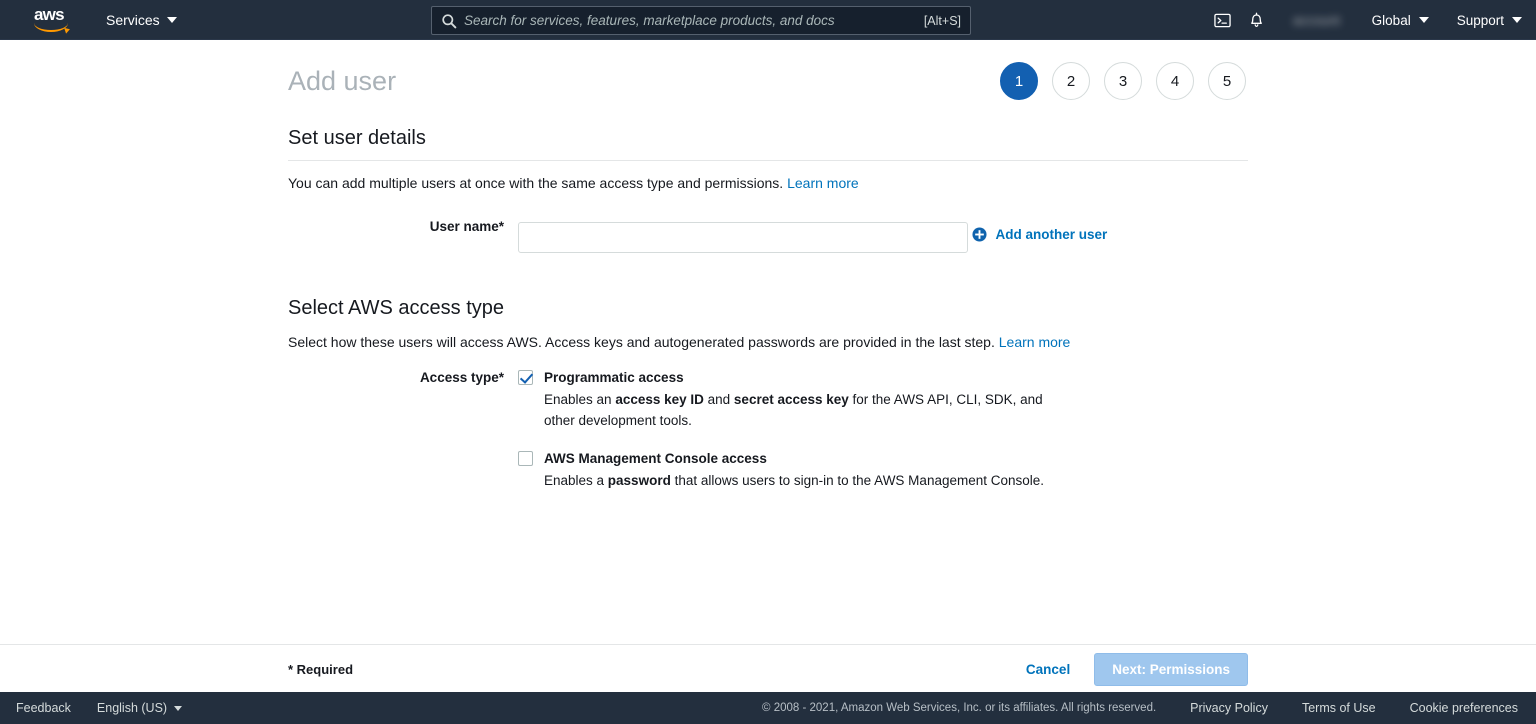  Describe the element at coordinates (1316, 20) in the screenshot. I see `account-menu: account` at that location.